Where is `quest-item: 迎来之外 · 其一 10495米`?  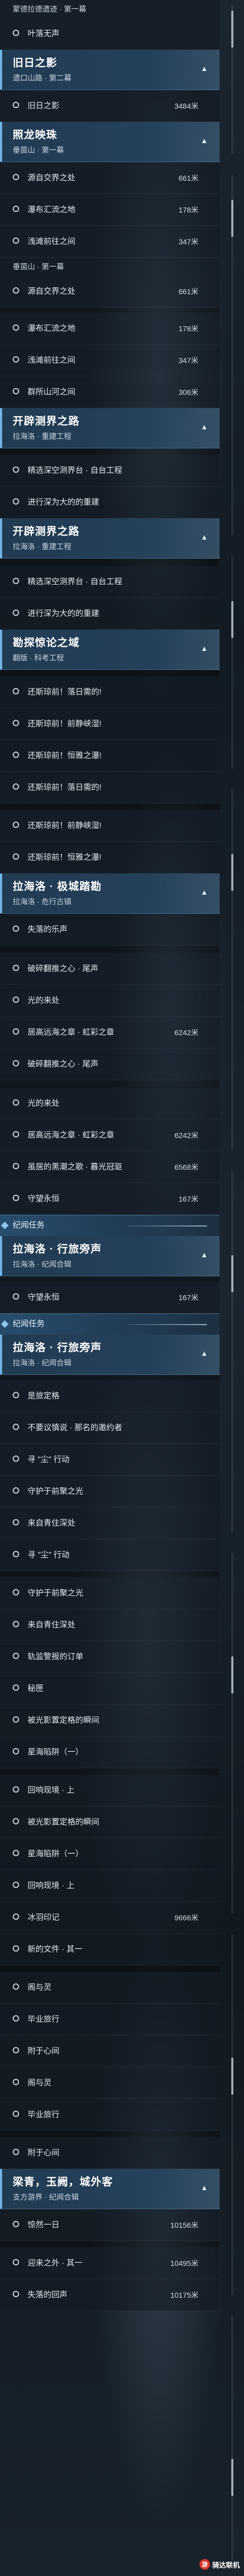 quest-item: 迎来之外 · 其一 10495米 is located at coordinates (110, 2263).